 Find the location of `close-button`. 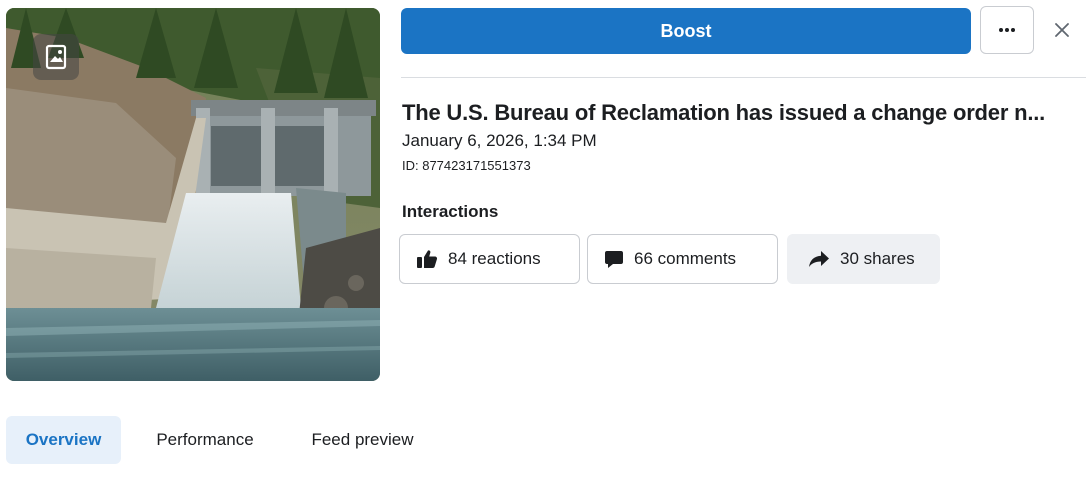

close-button is located at coordinates (1062, 30).